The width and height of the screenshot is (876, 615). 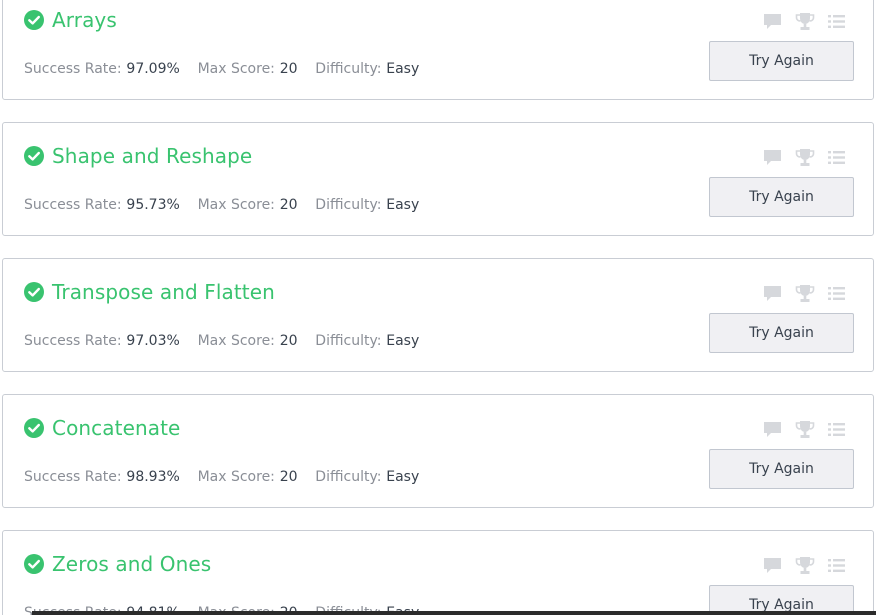 What do you see at coordinates (116, 428) in the screenshot?
I see `challenge-title: Concatenate` at bounding box center [116, 428].